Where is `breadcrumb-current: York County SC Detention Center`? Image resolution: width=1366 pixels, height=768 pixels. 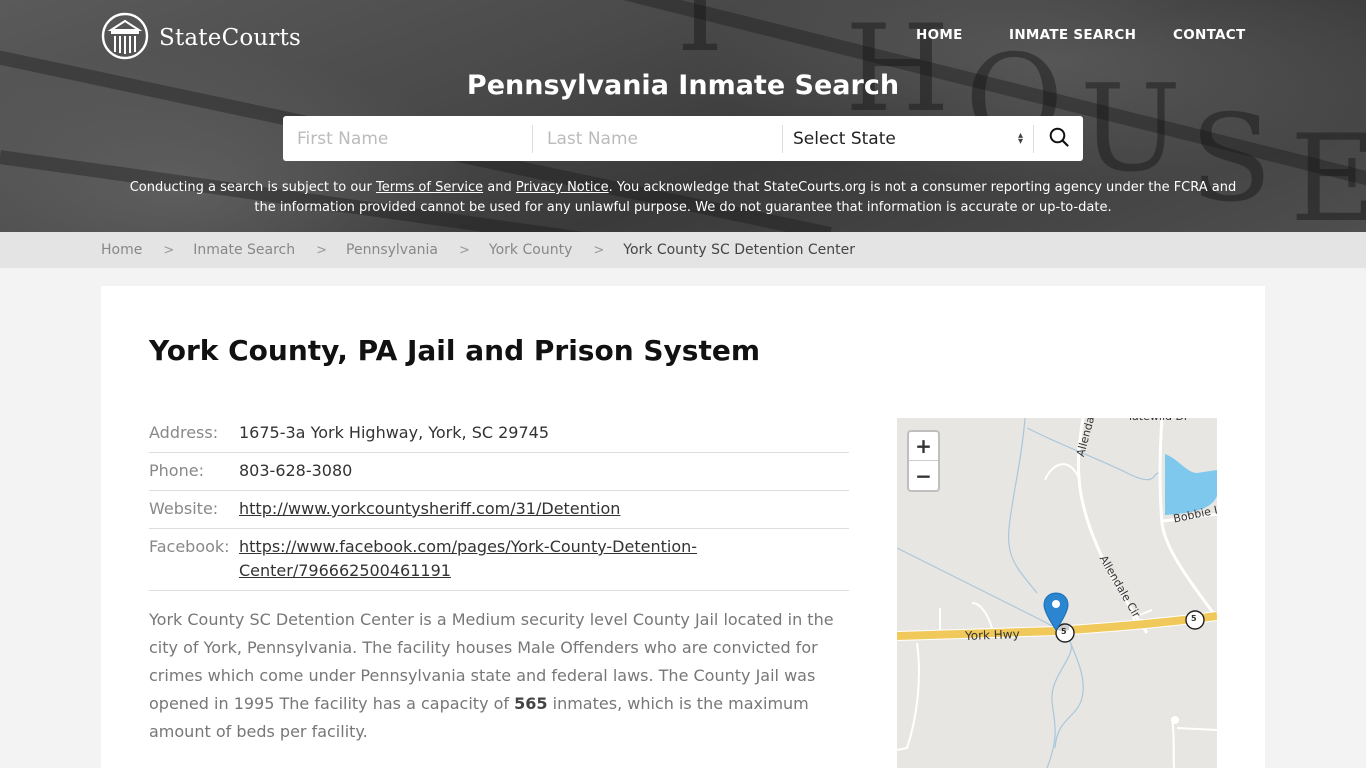
breadcrumb-current: York County SC Detention Center is located at coordinates (739, 250).